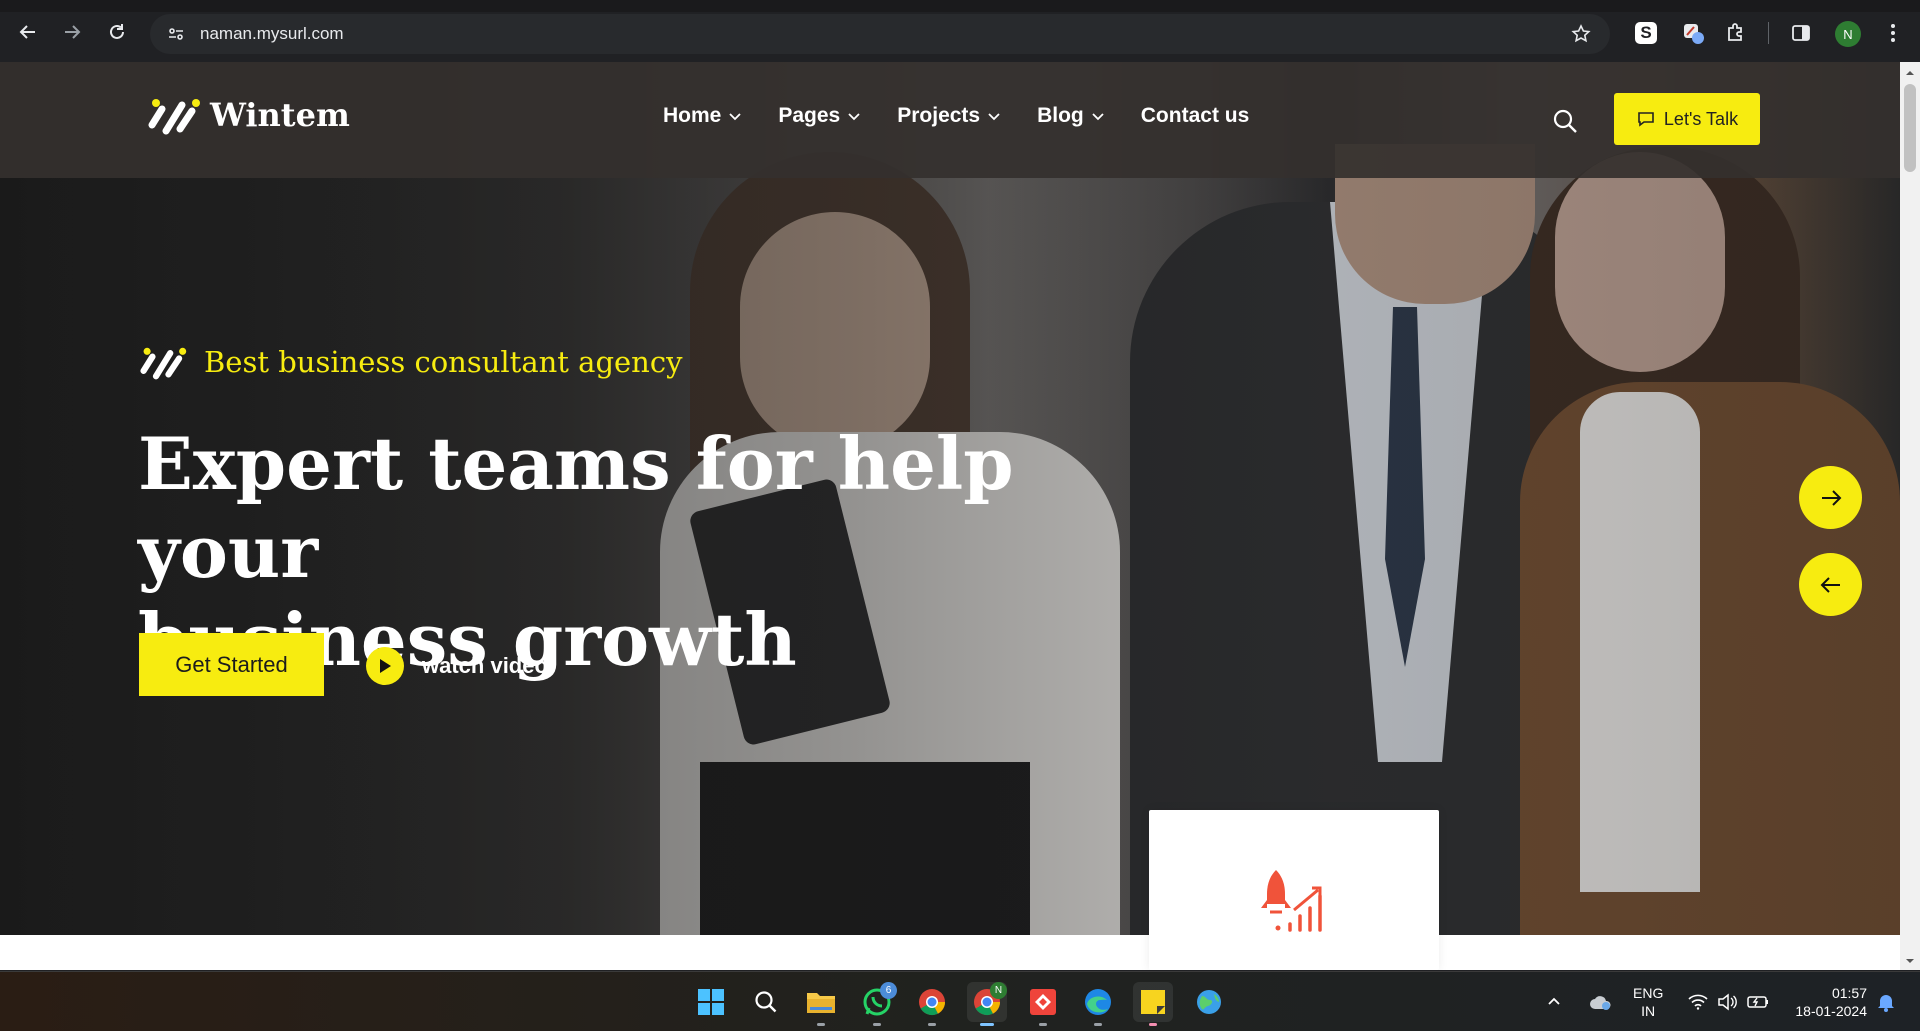 Image resolution: width=1920 pixels, height=1031 pixels. I want to click on extension-s-icon: S, so click(1646, 33).